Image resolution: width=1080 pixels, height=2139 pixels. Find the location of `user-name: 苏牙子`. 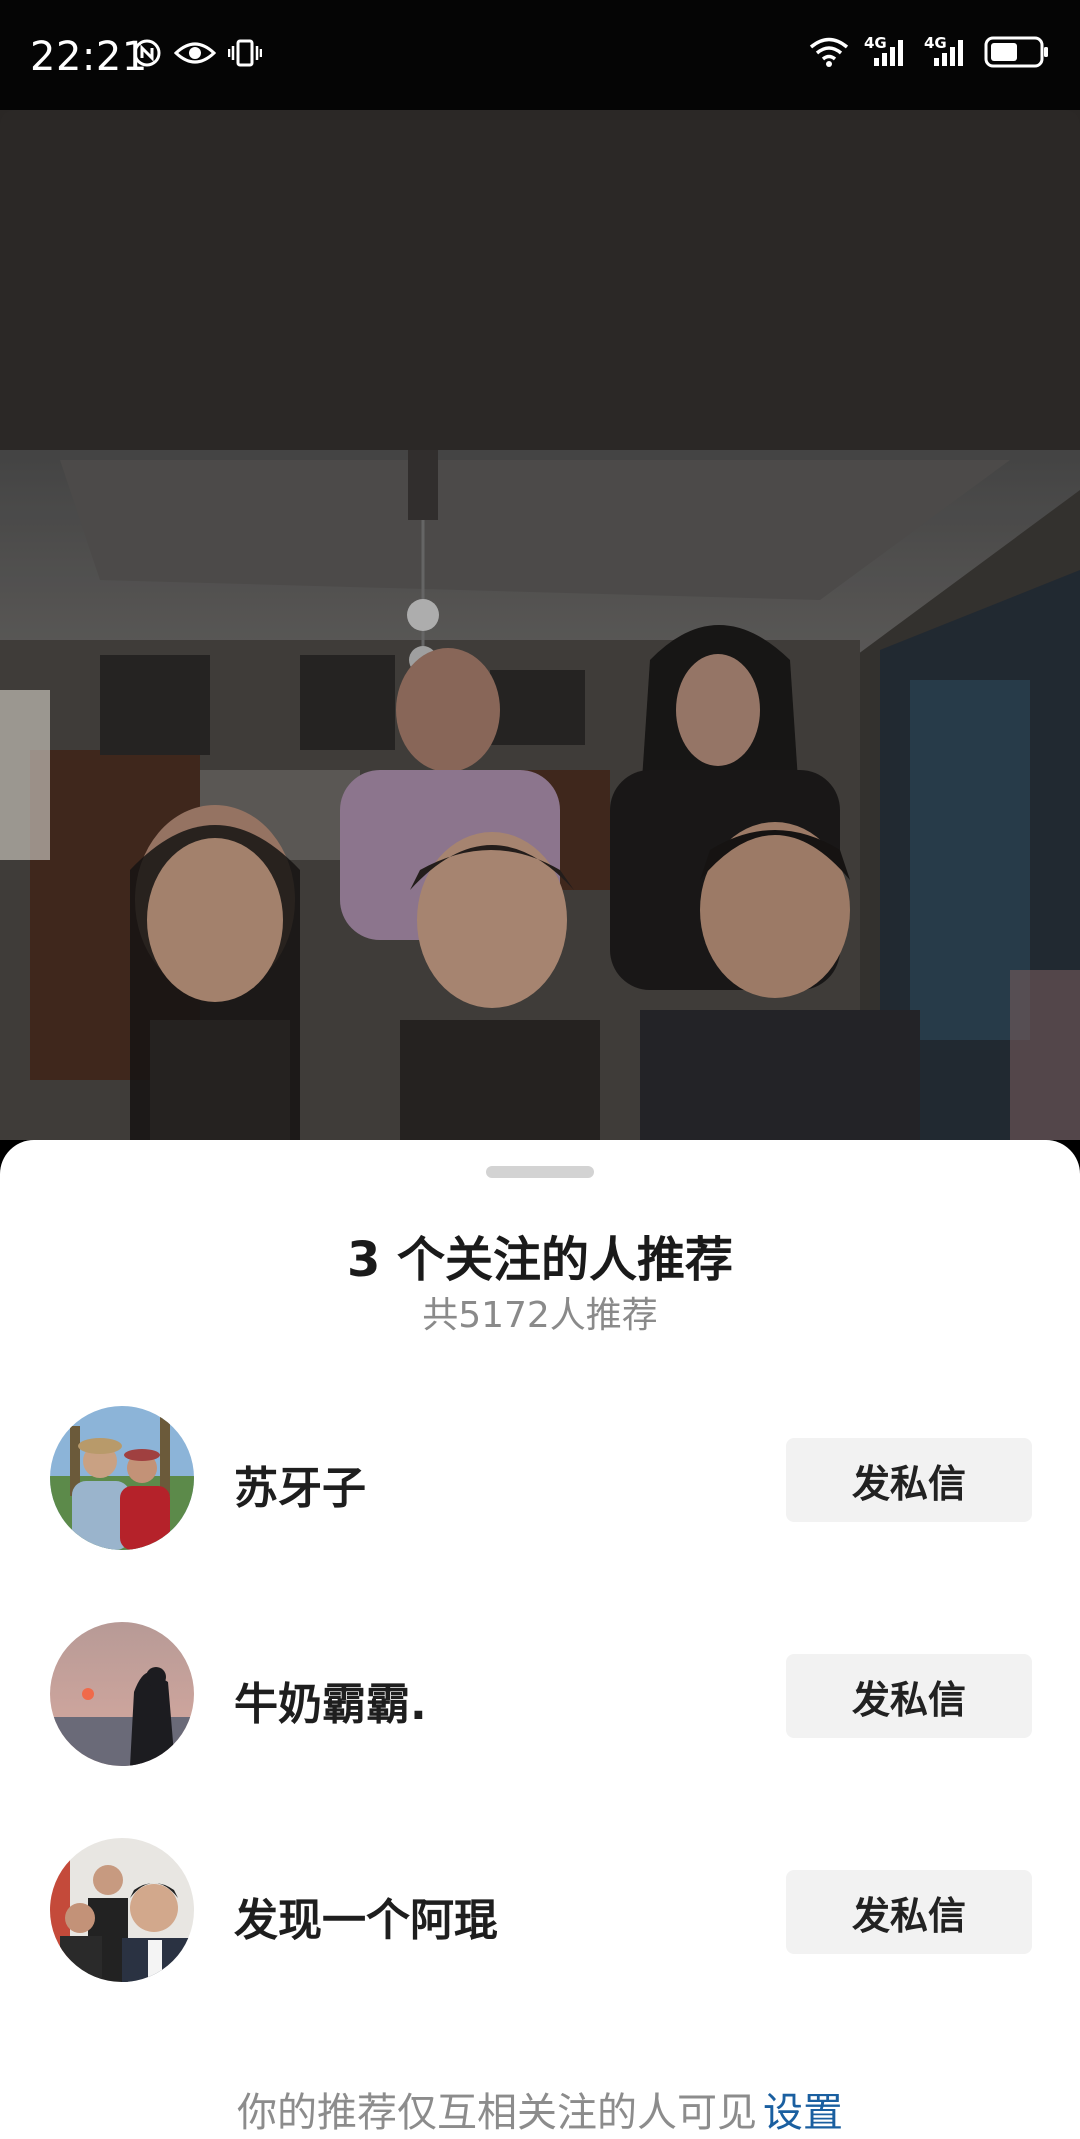

user-name: 苏牙子 is located at coordinates (300, 1484).